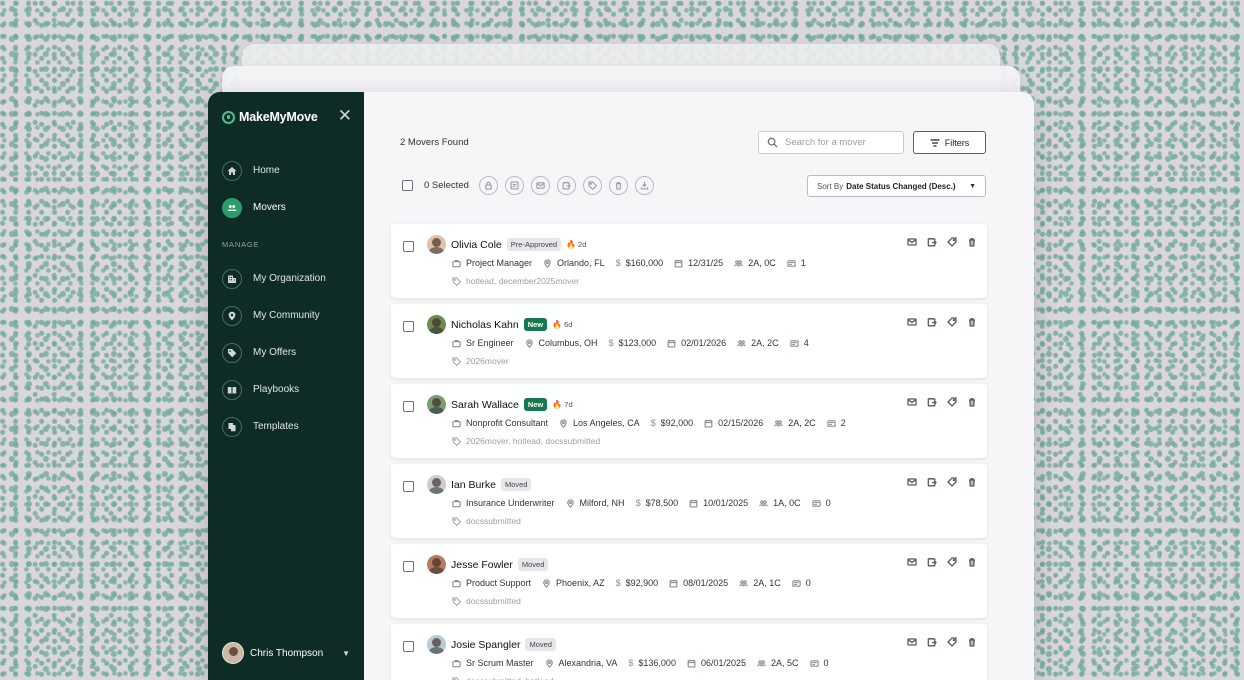 The width and height of the screenshot is (1244, 680). What do you see at coordinates (499, 263) in the screenshot?
I see `job-text: Project Manager` at bounding box center [499, 263].